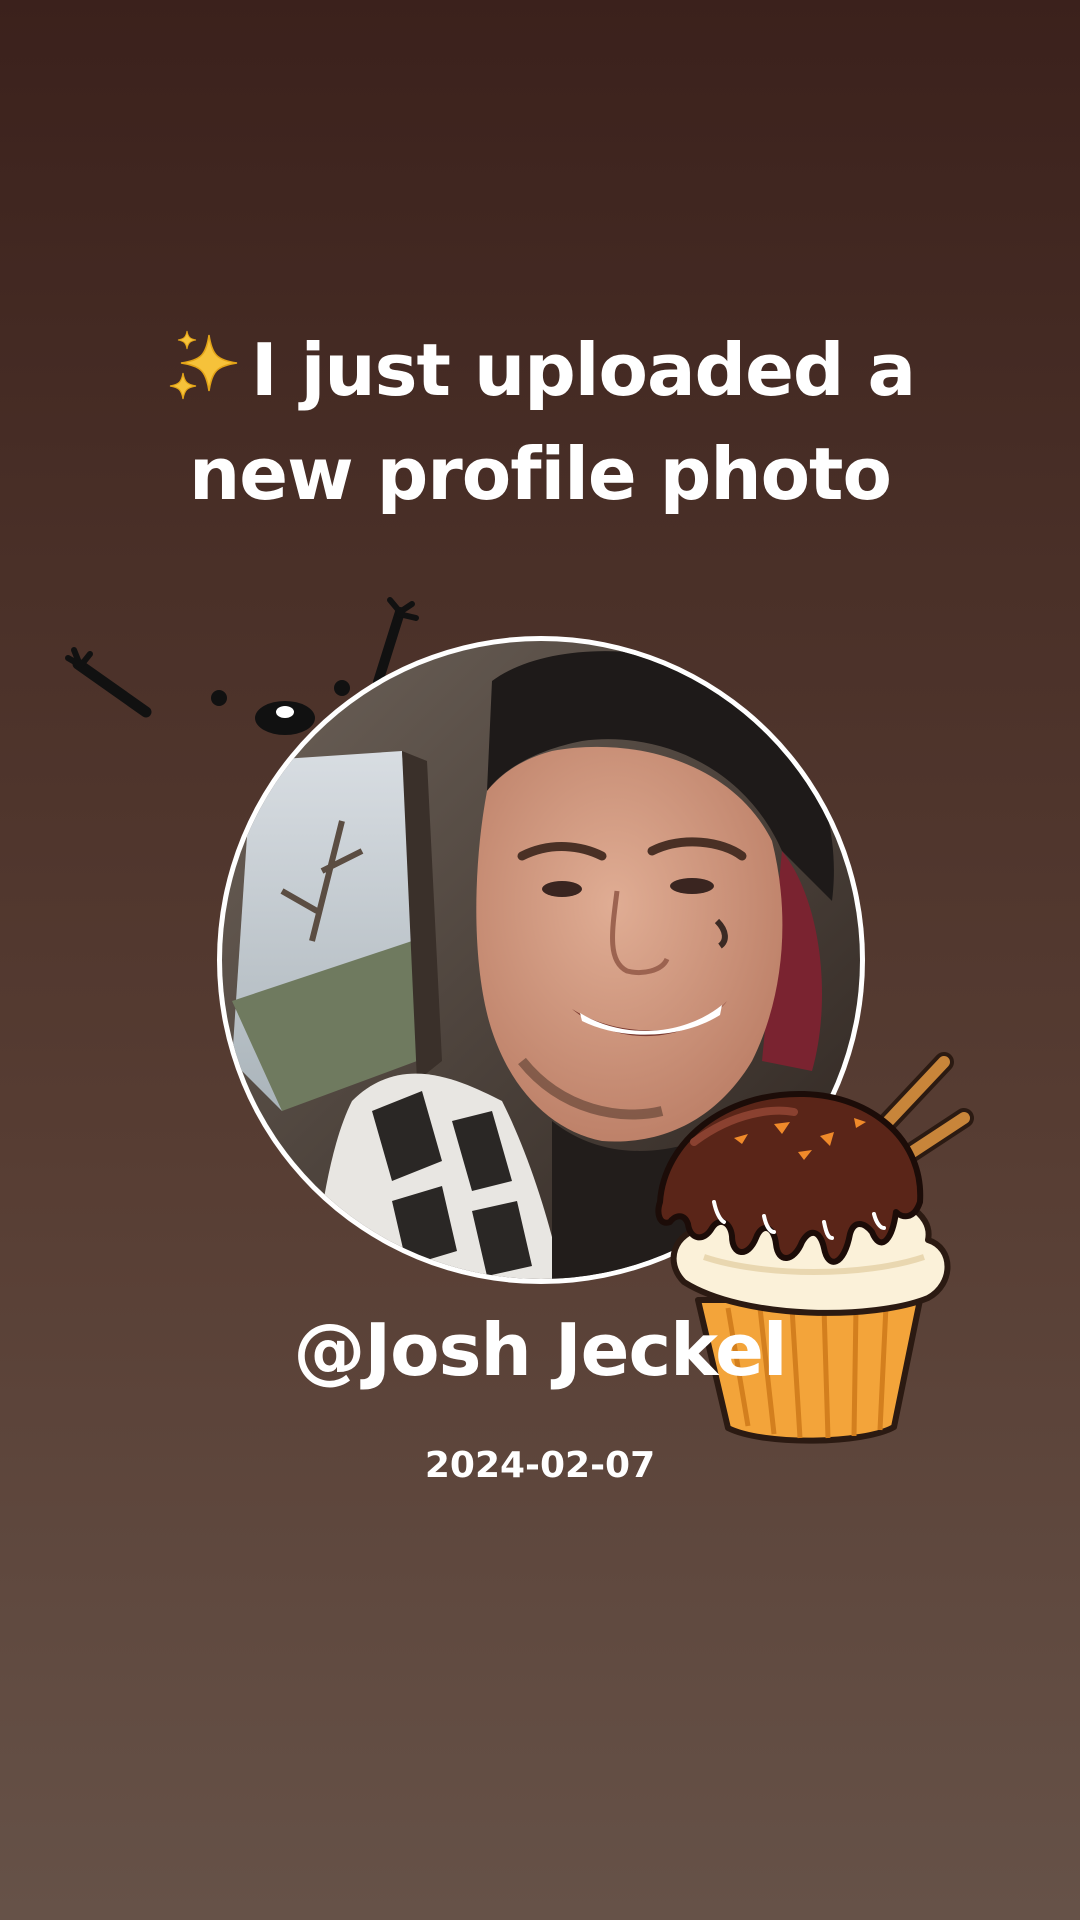 The height and width of the screenshot is (1920, 1080). What do you see at coordinates (203, 365) in the screenshot?
I see `sparkles-icon` at bounding box center [203, 365].